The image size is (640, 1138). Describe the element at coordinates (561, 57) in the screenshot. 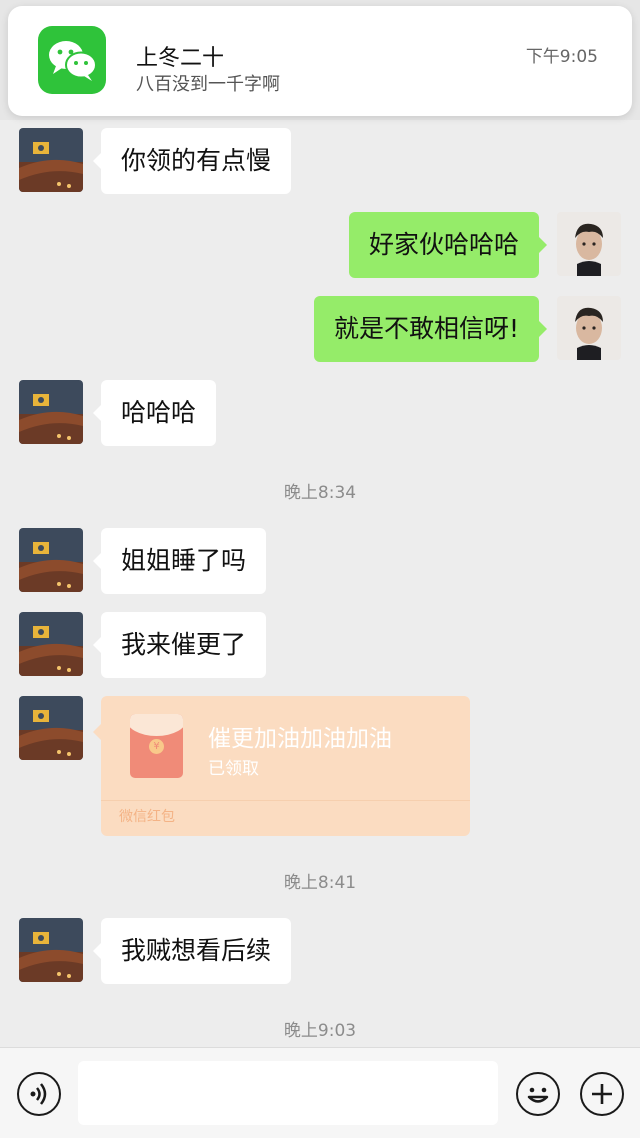

I see `notification-time: 下午9:05` at that location.